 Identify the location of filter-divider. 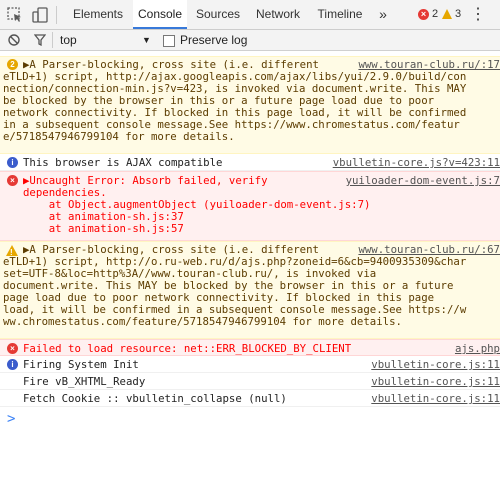
(52, 40).